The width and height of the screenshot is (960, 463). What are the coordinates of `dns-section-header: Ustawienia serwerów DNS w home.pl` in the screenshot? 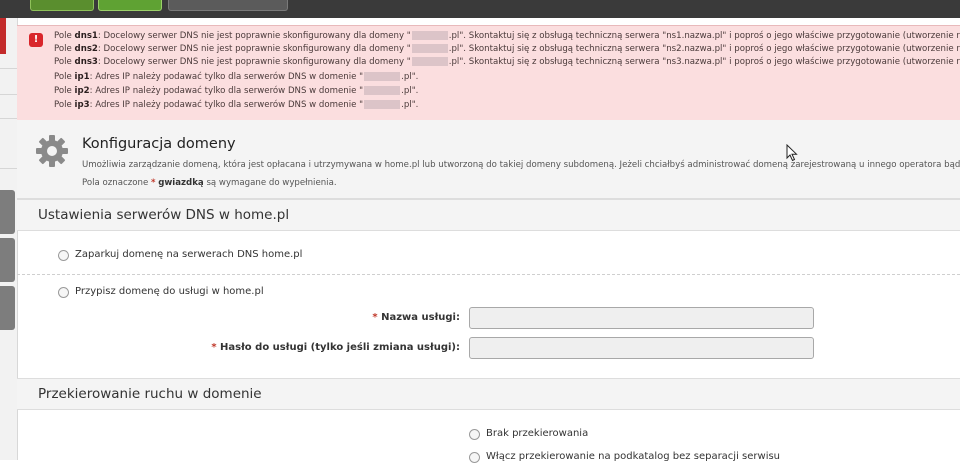 It's located at (488, 215).